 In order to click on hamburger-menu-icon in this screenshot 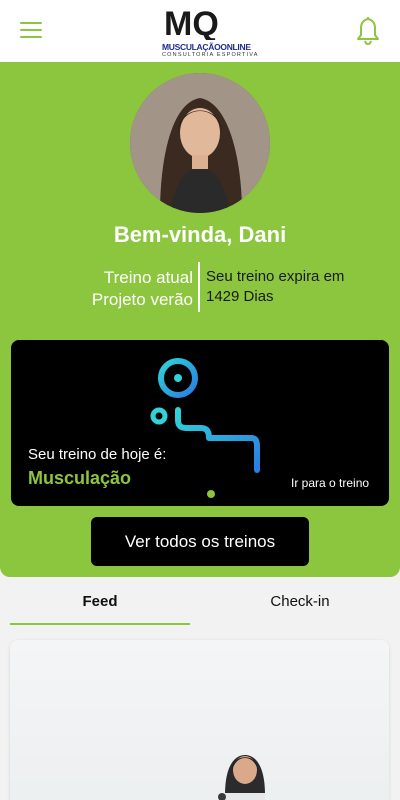, I will do `click(31, 30)`.